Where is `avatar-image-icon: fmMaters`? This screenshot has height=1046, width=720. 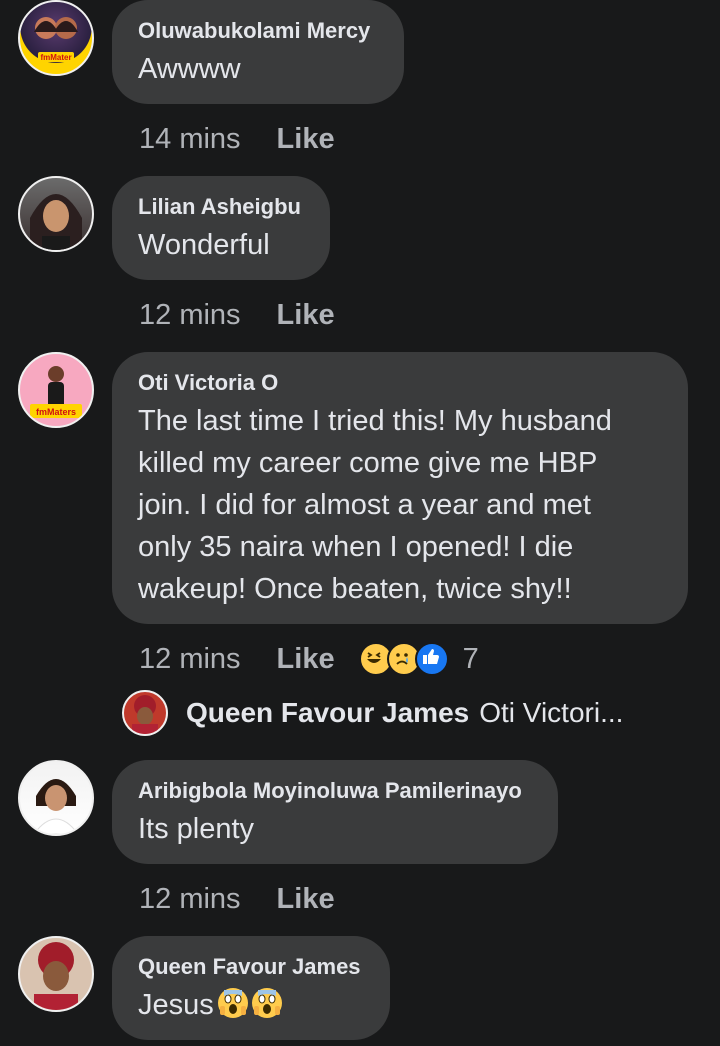 avatar-image-icon: fmMaters is located at coordinates (56, 392).